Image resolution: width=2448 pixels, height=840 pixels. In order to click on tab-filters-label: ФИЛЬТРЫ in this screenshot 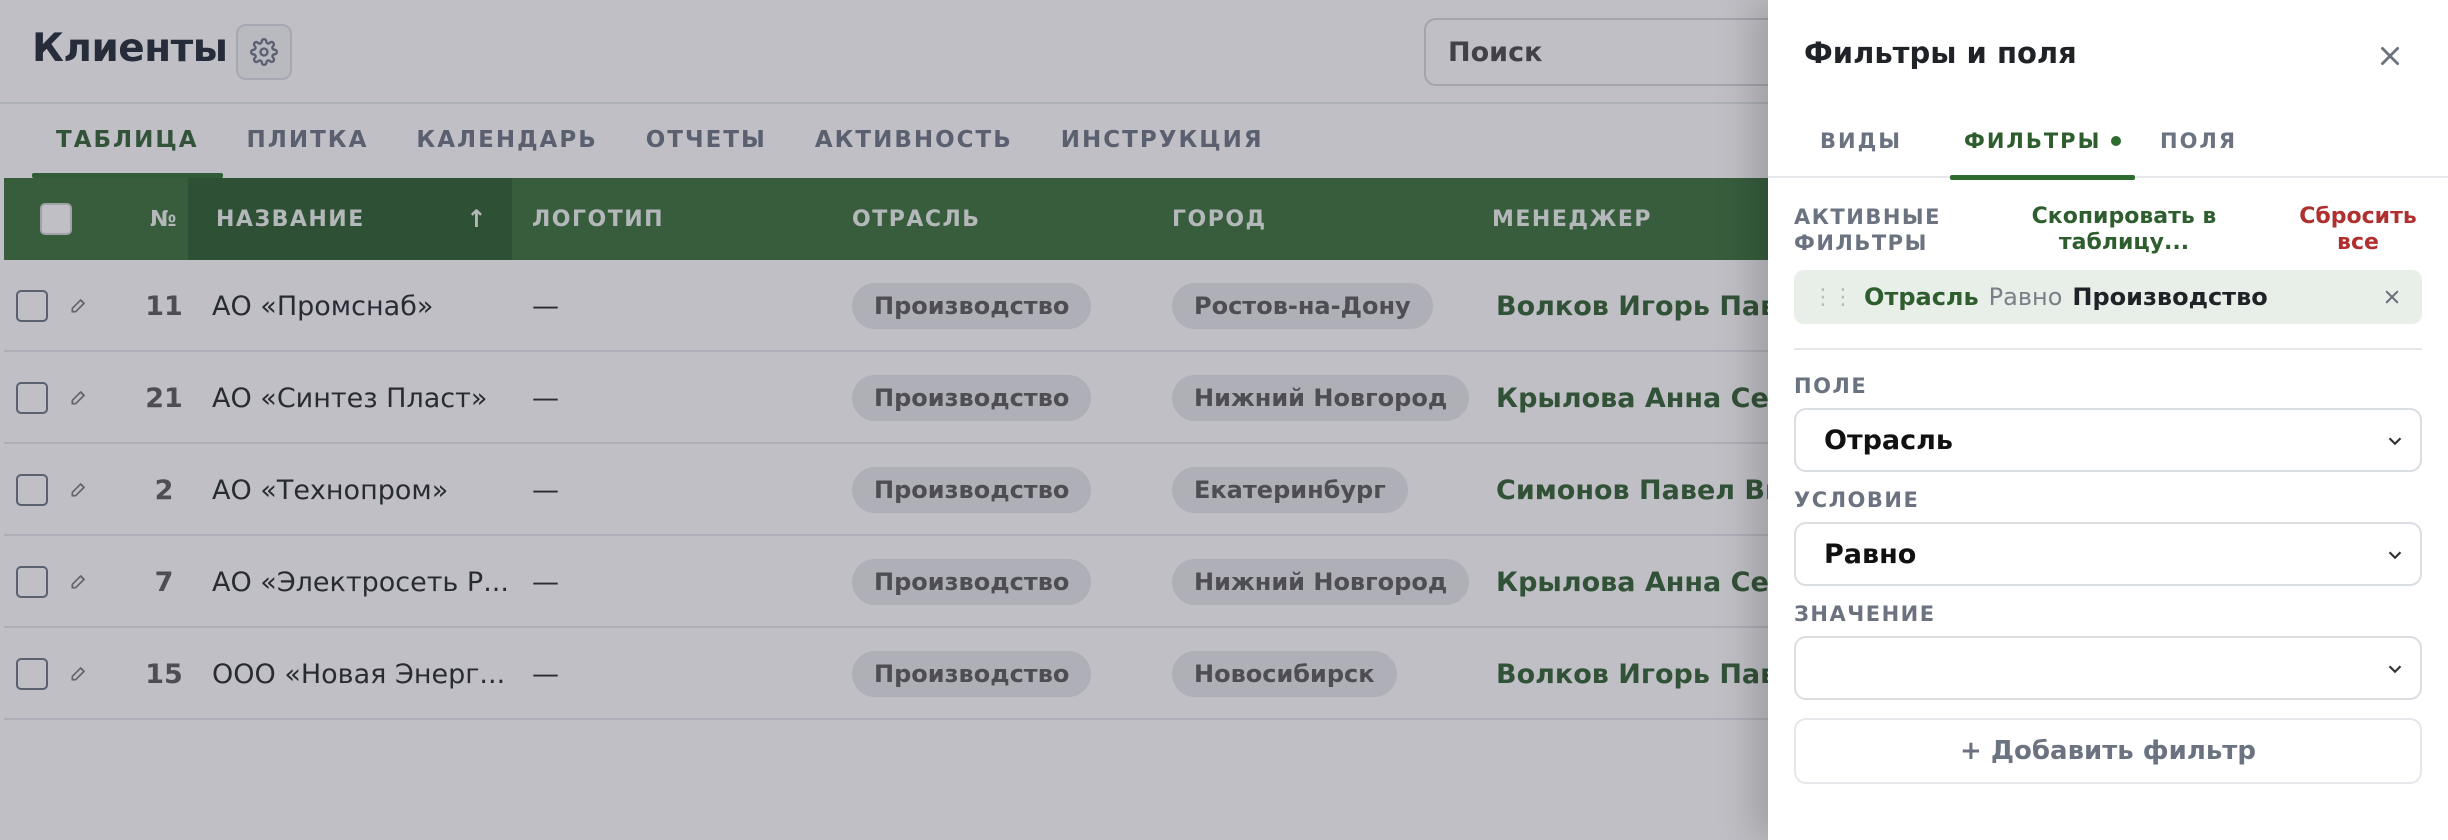, I will do `click(2033, 141)`.